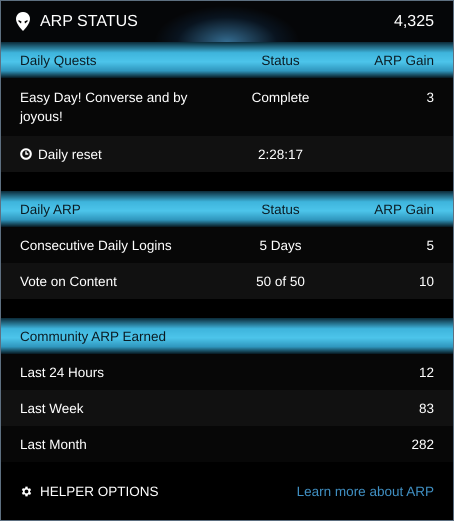  Describe the element at coordinates (104, 107) in the screenshot. I see `row-label: Easy Day! Converse and by joyous!` at that location.